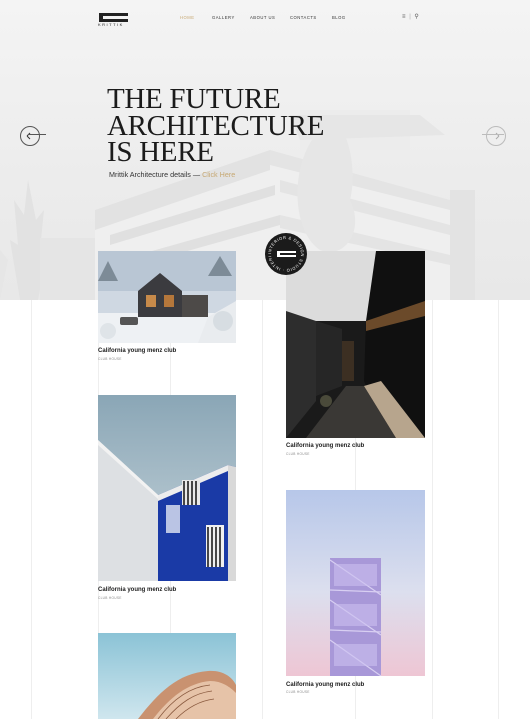 This screenshot has height=719, width=530. I want to click on next-arrow-button, so click(496, 136).